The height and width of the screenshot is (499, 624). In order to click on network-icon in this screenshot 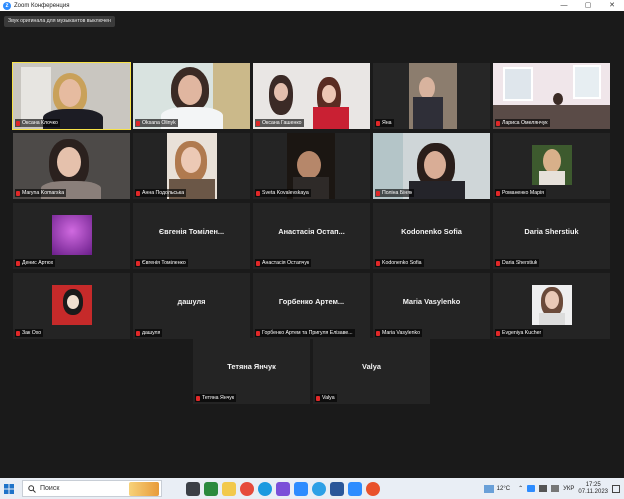, I will do `click(543, 488)`.